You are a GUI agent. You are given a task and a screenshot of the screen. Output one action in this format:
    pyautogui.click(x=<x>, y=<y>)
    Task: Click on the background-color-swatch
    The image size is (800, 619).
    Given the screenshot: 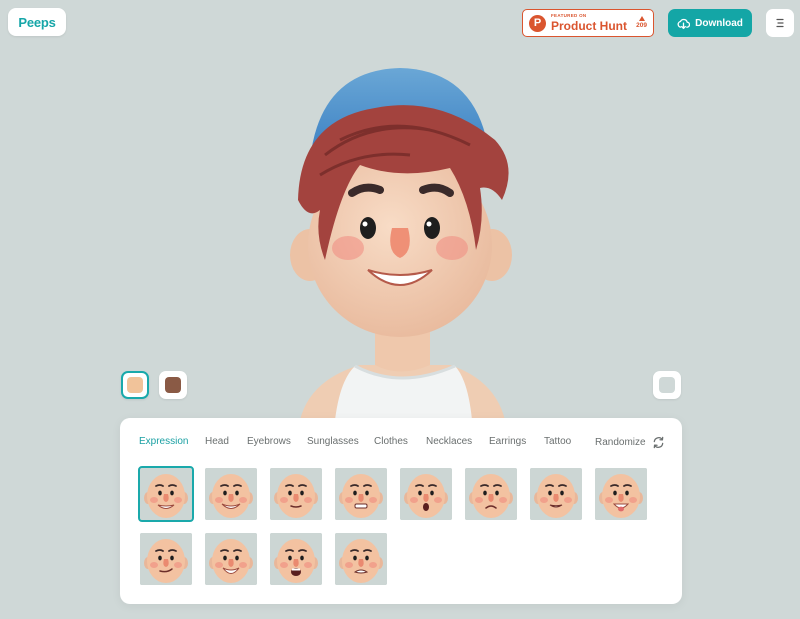 What is the action you would take?
    pyautogui.click(x=667, y=385)
    